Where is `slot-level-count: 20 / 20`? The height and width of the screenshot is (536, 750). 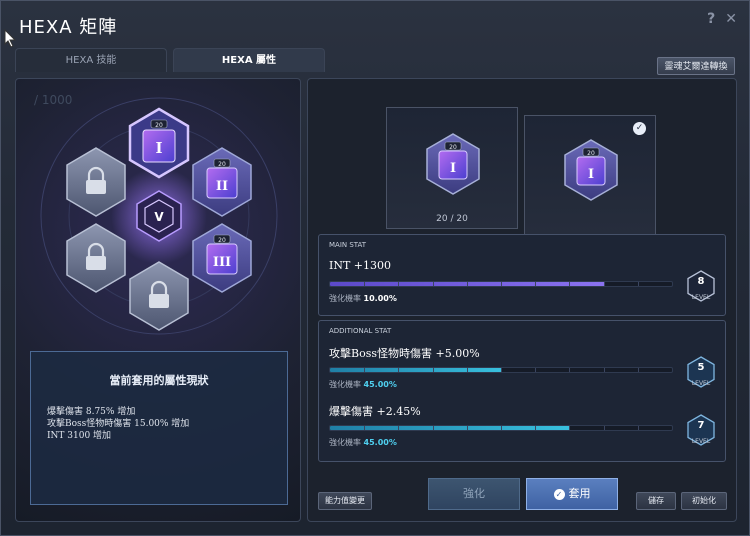
slot-level-count: 20 / 20 is located at coordinates (452, 219).